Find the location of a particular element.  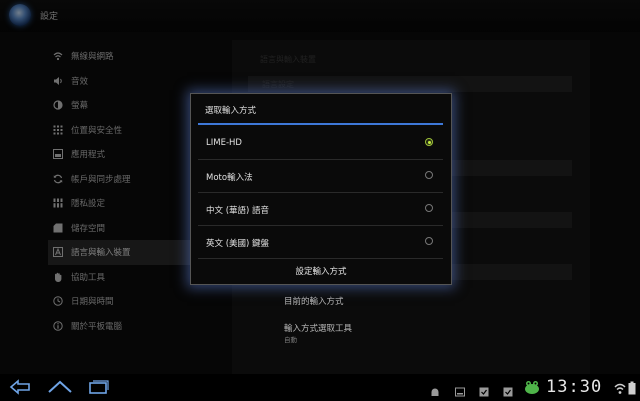

recent-apps-button is located at coordinates (99, 387).